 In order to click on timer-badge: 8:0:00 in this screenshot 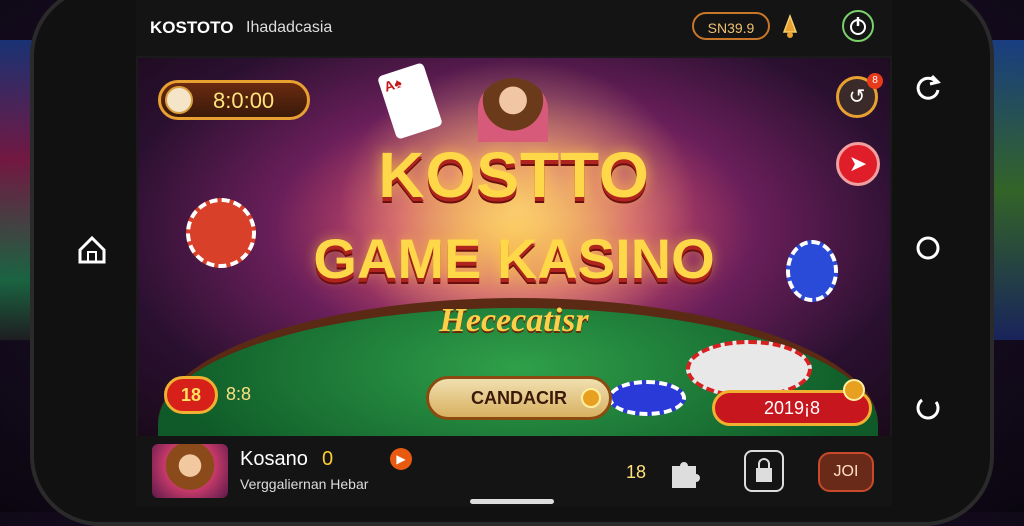, I will do `click(234, 100)`.